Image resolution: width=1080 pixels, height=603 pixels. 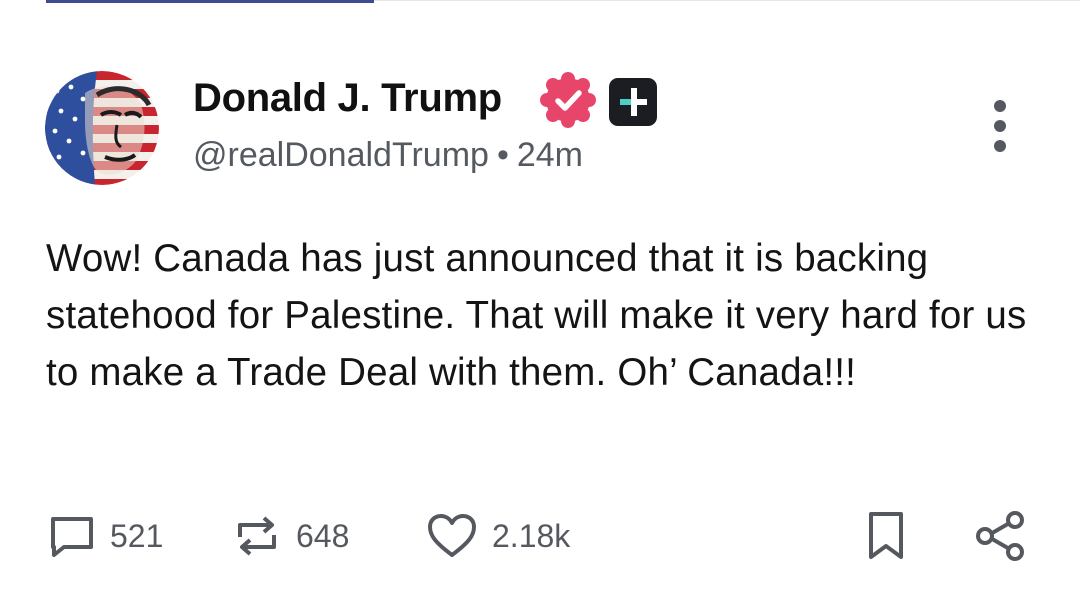 What do you see at coordinates (210, 1) in the screenshot?
I see `active-tab-indicator` at bounding box center [210, 1].